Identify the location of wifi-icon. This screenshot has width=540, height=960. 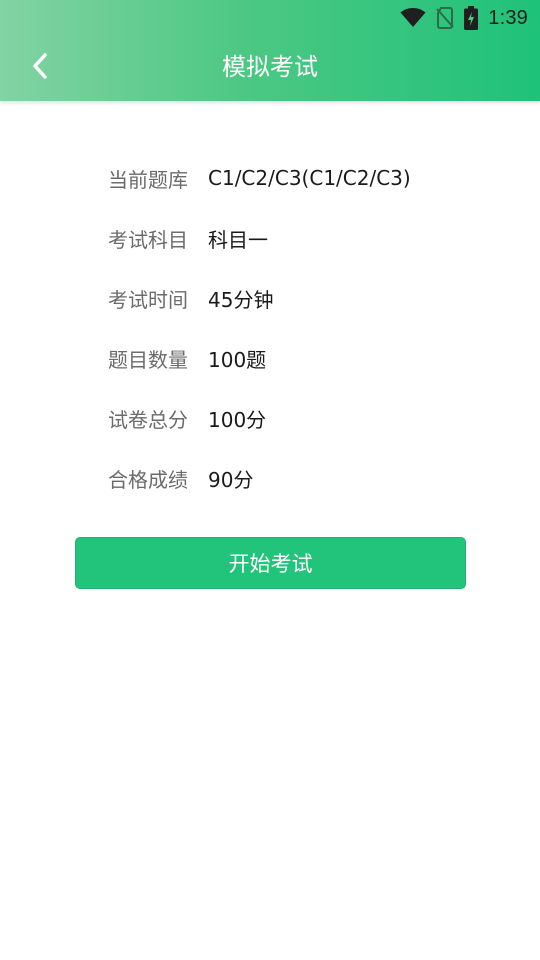
(413, 18).